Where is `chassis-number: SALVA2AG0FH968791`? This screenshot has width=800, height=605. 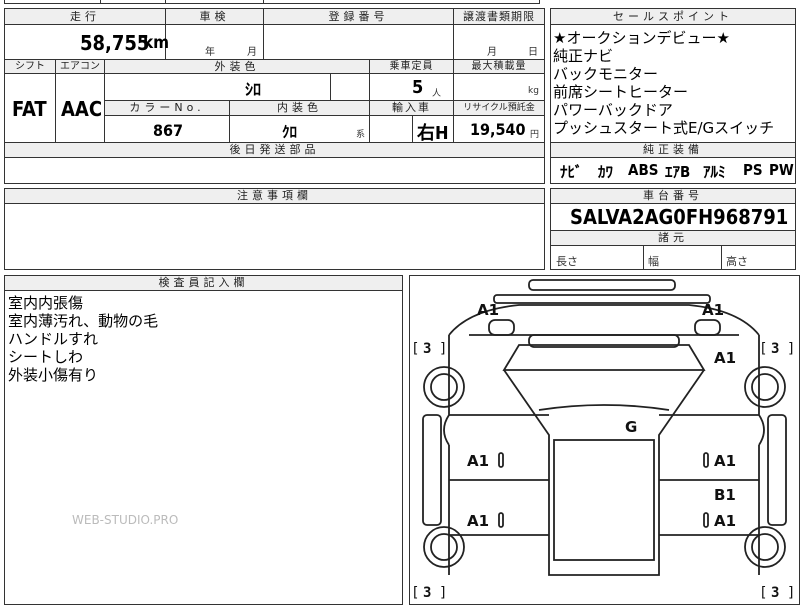 chassis-number: SALVA2AG0FH968791 is located at coordinates (679, 217).